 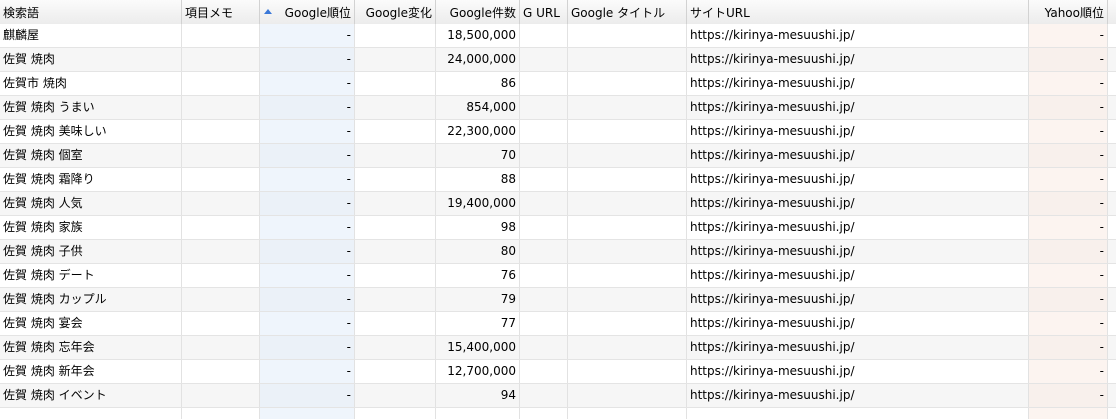 I want to click on cell-keyword: 佐賀市 焼肉, so click(x=91, y=83).